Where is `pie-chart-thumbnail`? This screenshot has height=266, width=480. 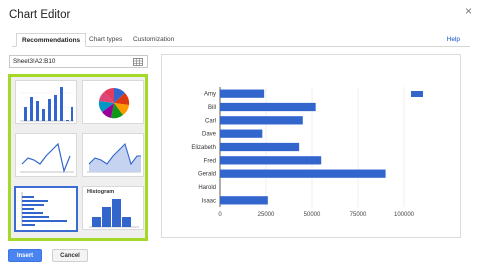
pie-chart-thumbnail is located at coordinates (113, 102).